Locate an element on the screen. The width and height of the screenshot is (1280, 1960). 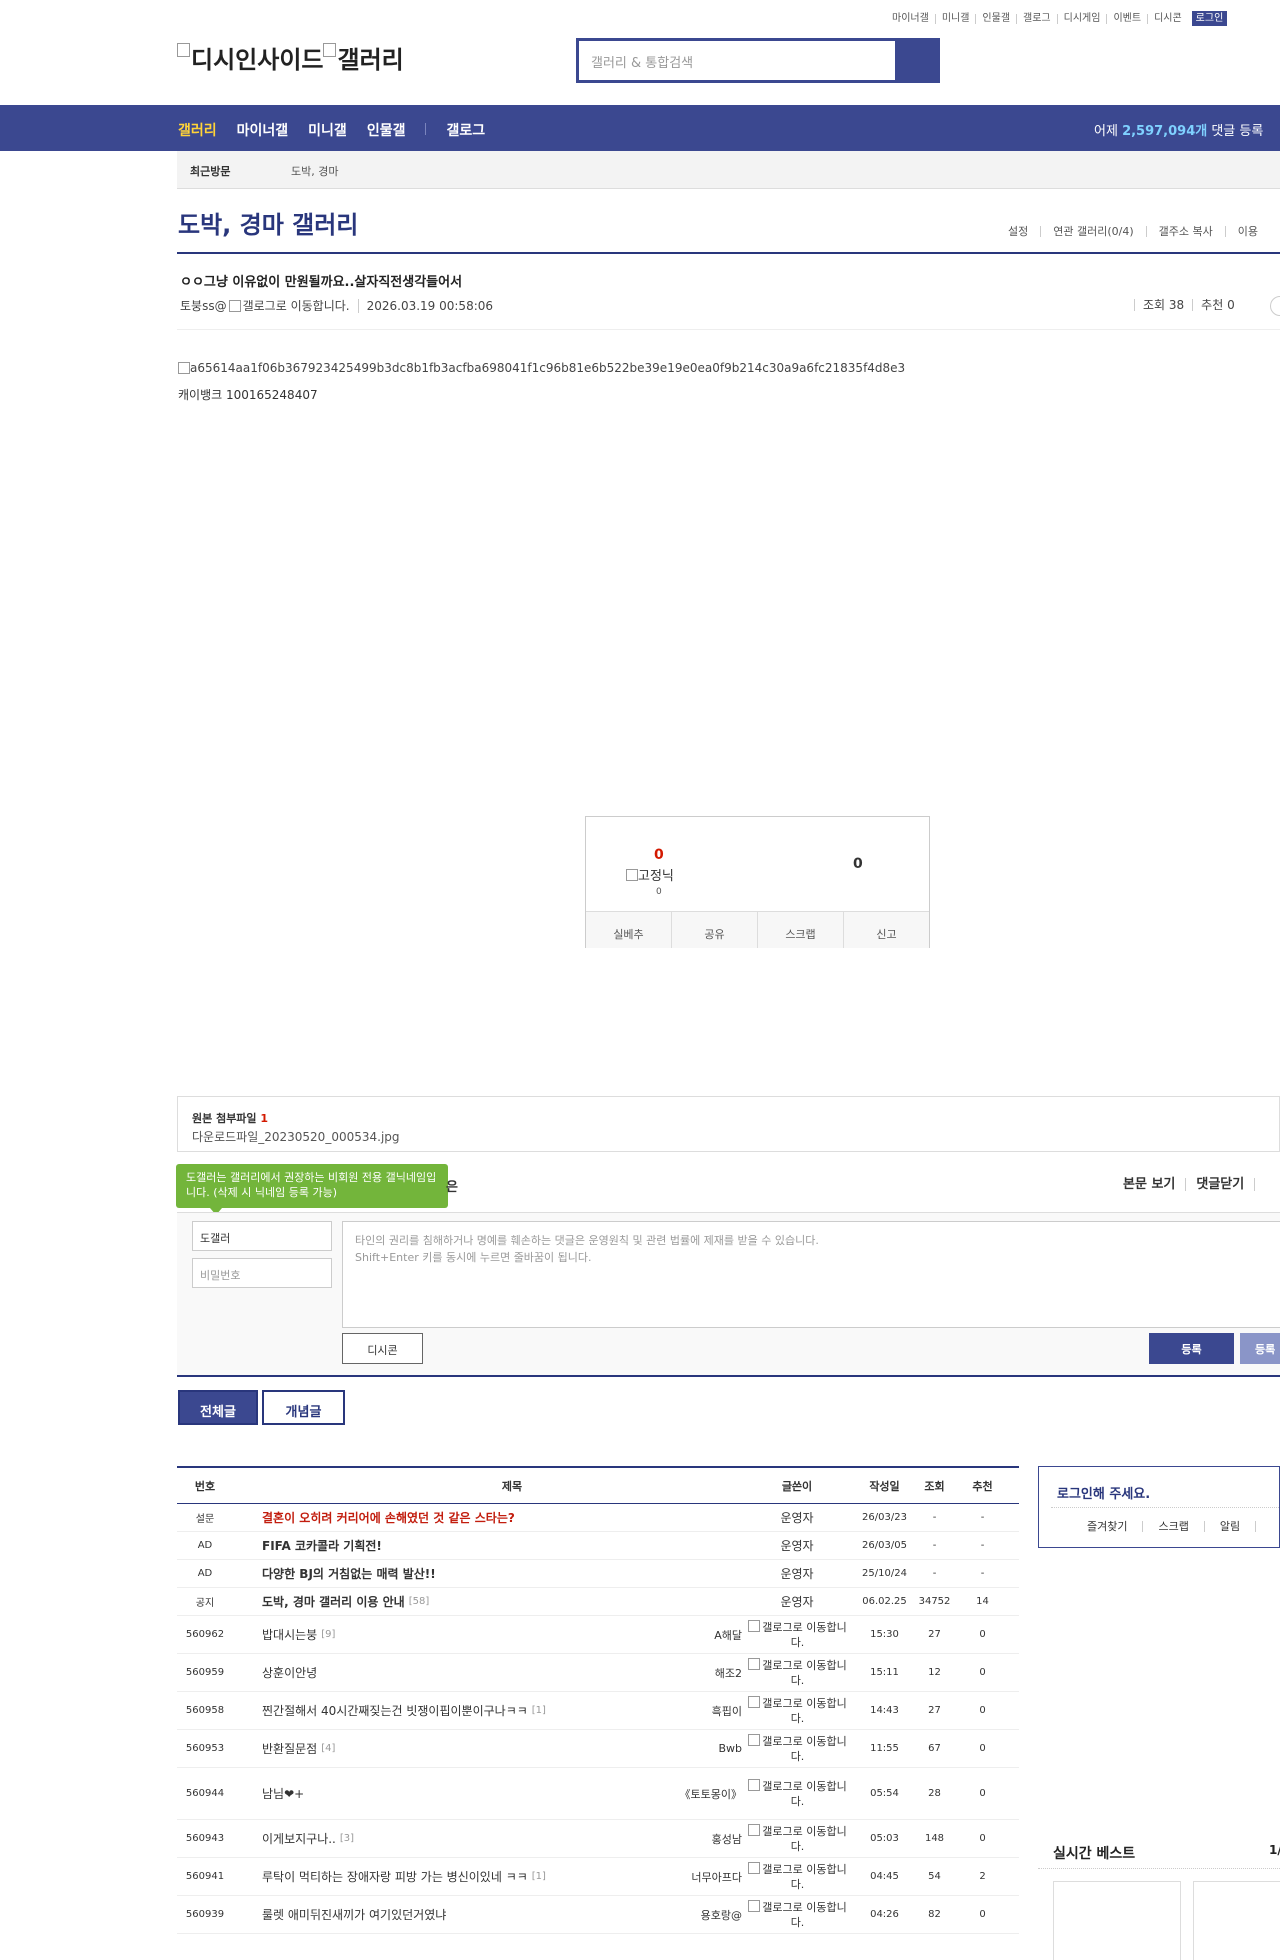
util-mini-gallery: 미니갤 is located at coordinates (956, 18).